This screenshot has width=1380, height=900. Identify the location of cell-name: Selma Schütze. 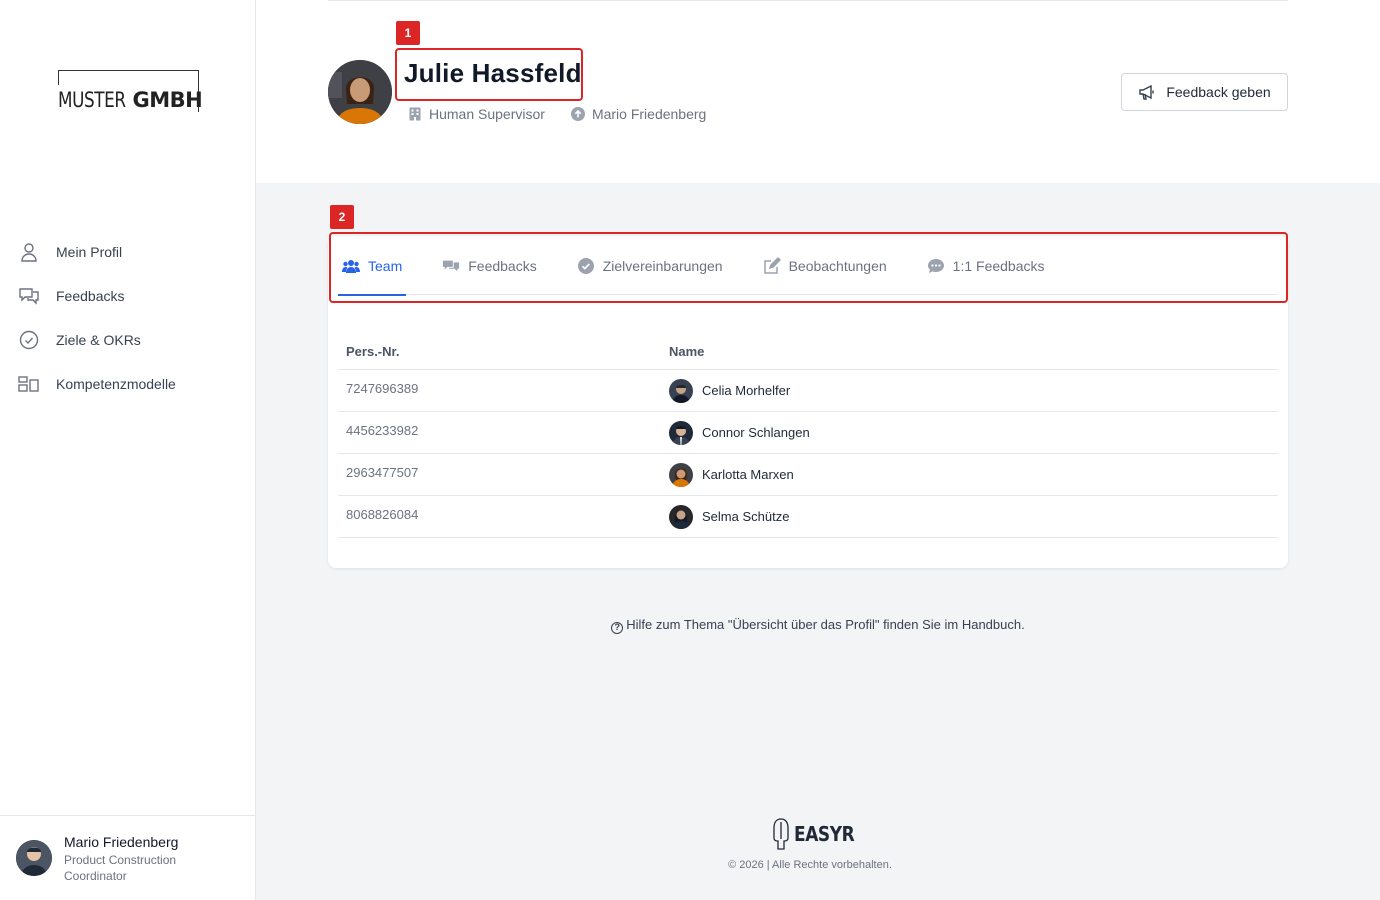
(746, 516).